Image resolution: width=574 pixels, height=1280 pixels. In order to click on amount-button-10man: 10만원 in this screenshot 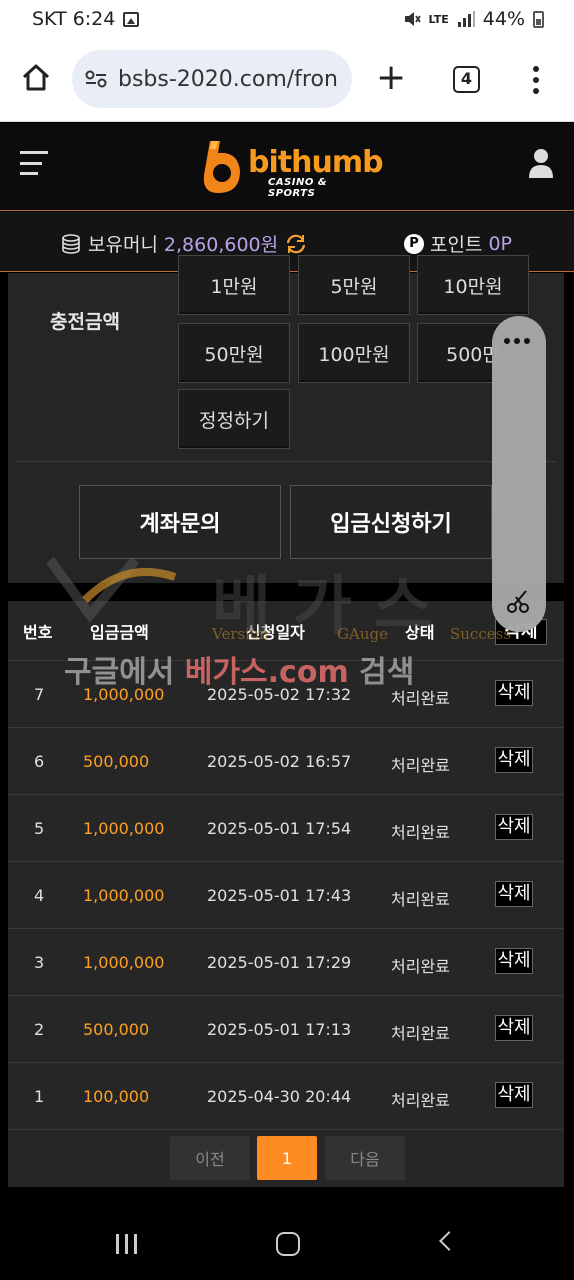, I will do `click(473, 285)`.